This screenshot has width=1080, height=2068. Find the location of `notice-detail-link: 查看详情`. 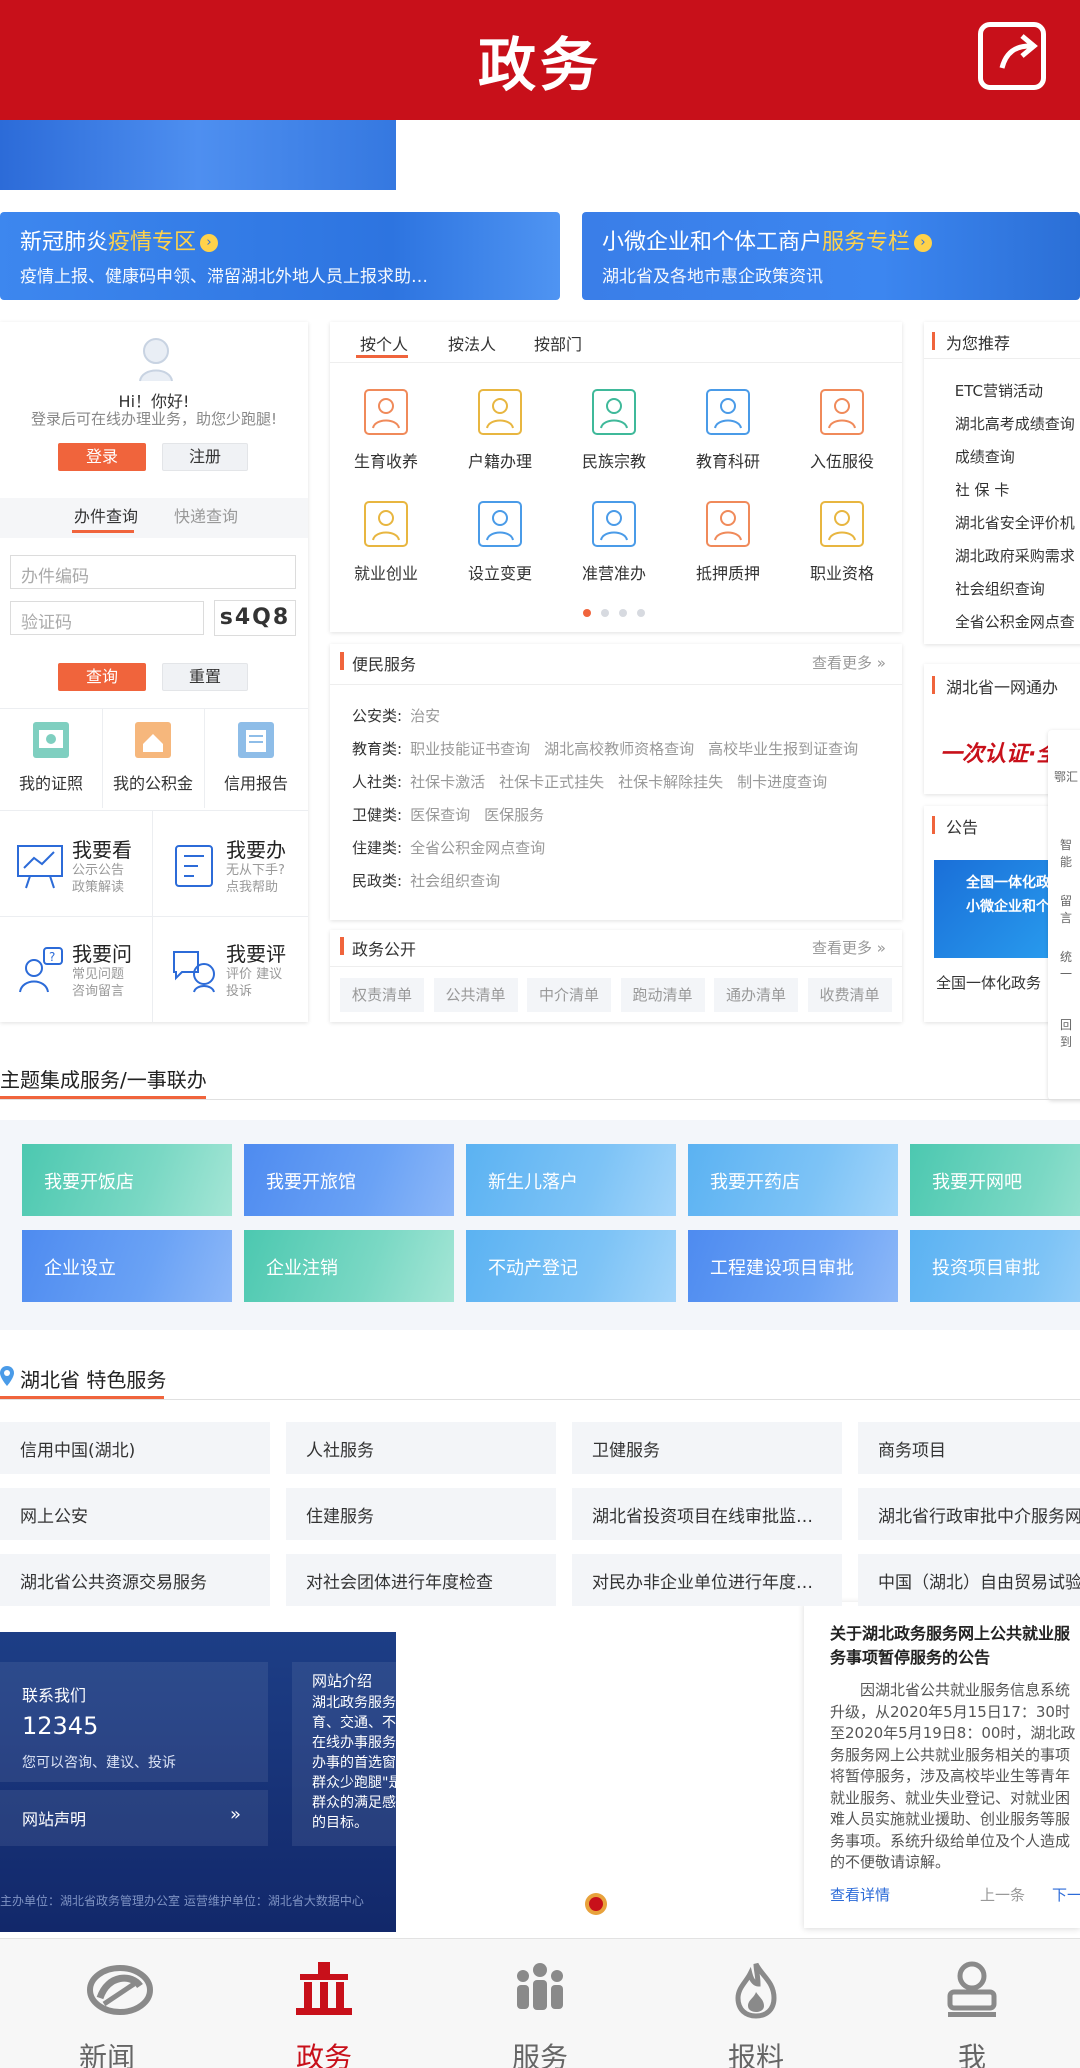

notice-detail-link: 查看详情 is located at coordinates (860, 1894).